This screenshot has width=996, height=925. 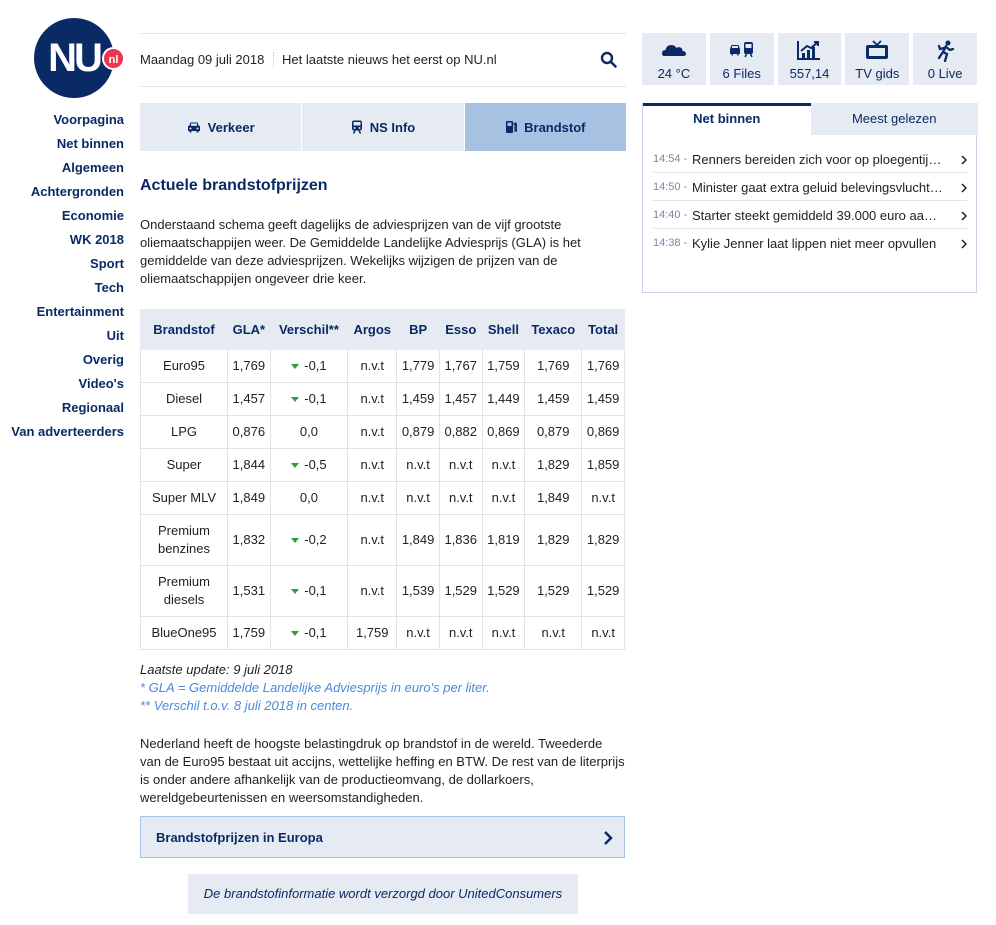 I want to click on nav-item-overig: Overig, so click(x=67, y=360).